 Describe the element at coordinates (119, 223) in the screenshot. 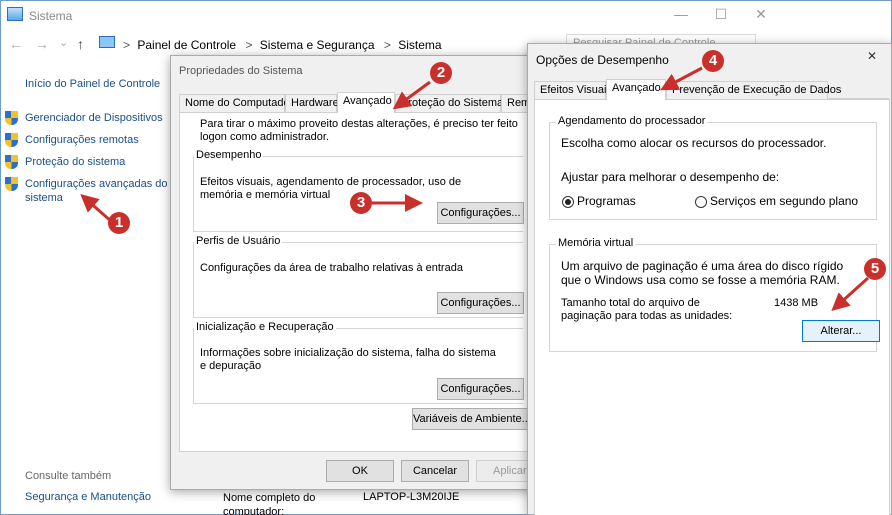

I see `callout-badge-1: 1` at that location.